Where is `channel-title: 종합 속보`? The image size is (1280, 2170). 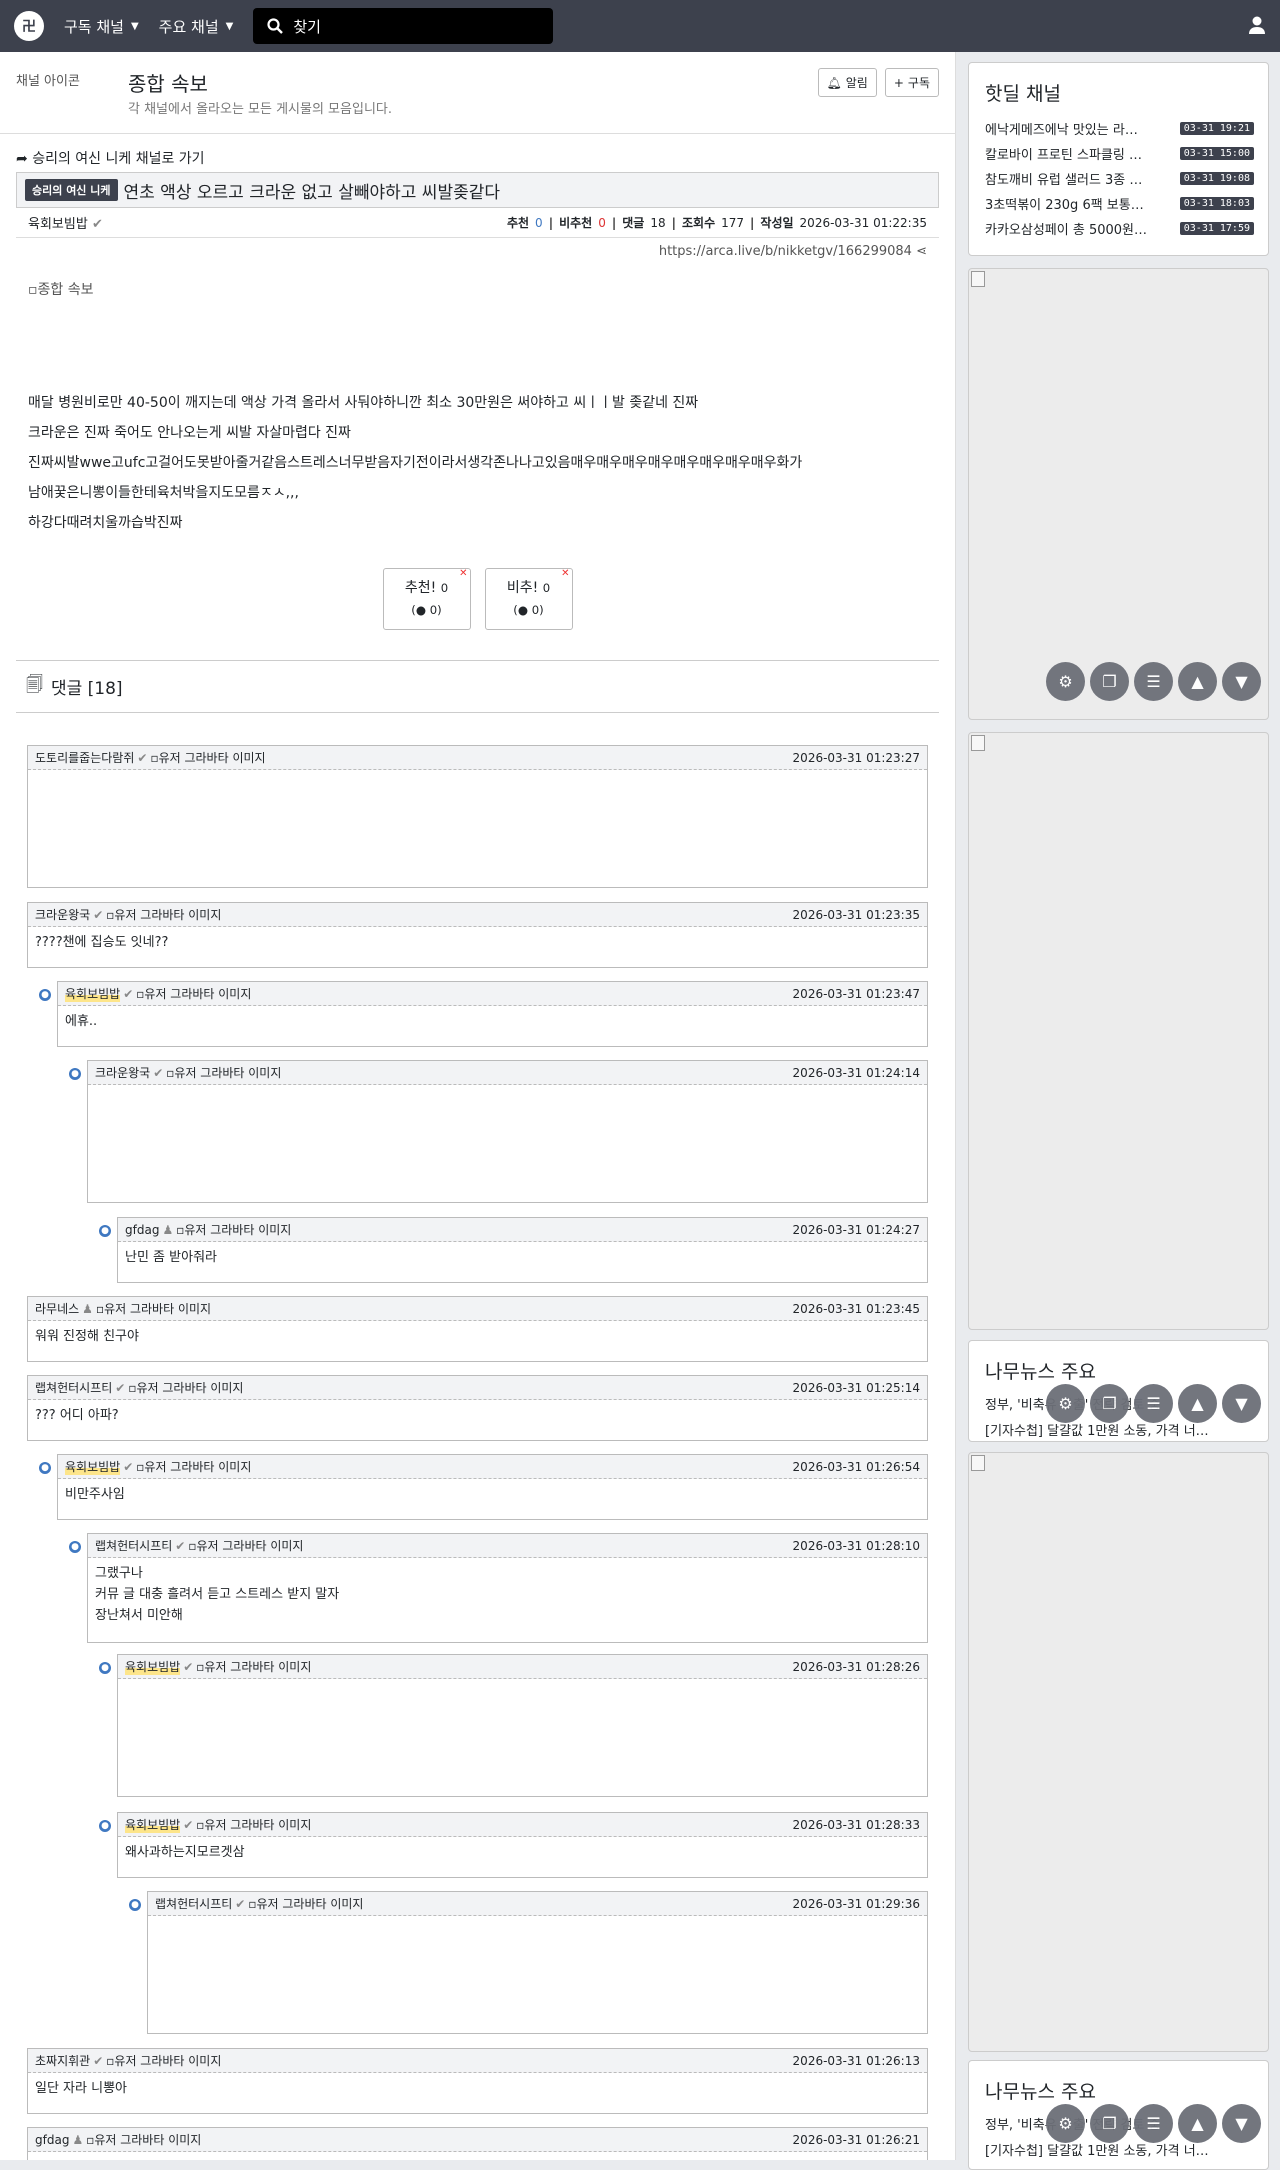 channel-title: 종합 속보 is located at coordinates (168, 82).